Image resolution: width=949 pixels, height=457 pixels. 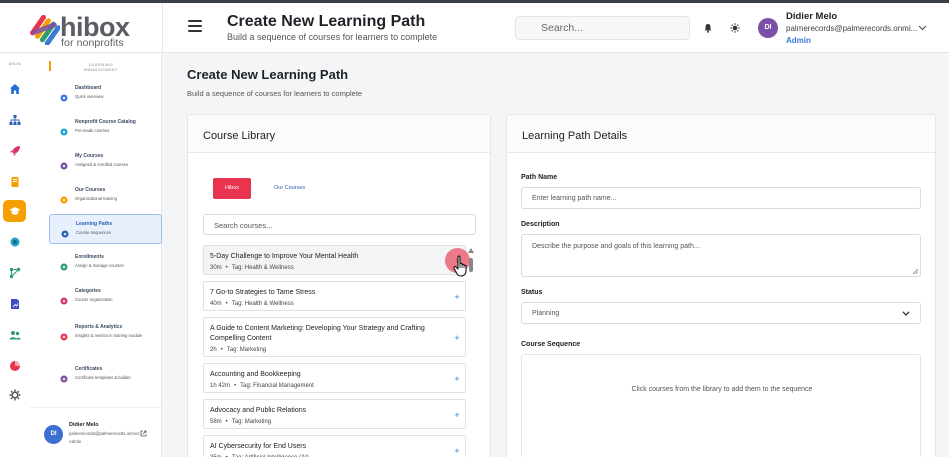 I want to click on course-tag: Tag: Marketing, so click(x=251, y=422).